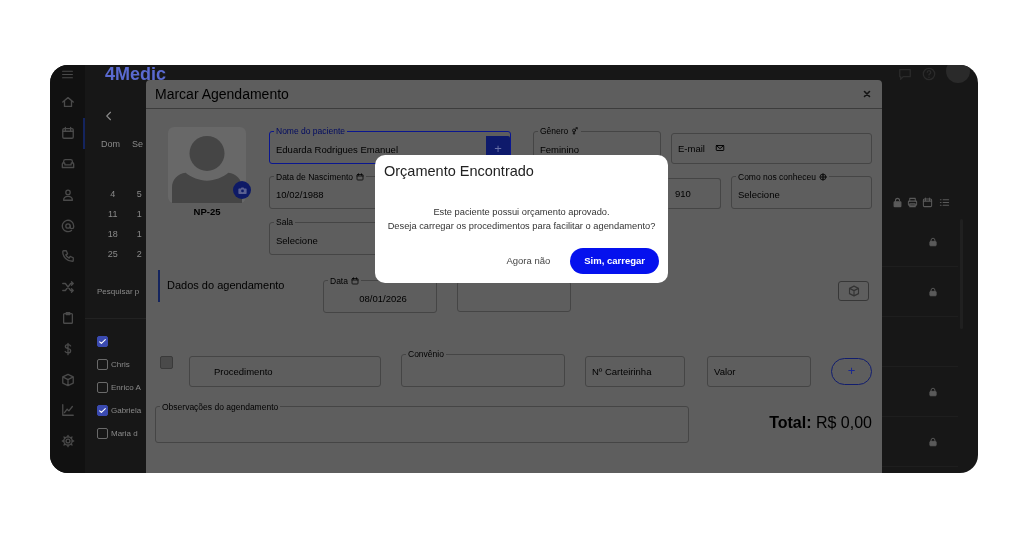  I want to click on patient-code: NP-25, so click(207, 212).